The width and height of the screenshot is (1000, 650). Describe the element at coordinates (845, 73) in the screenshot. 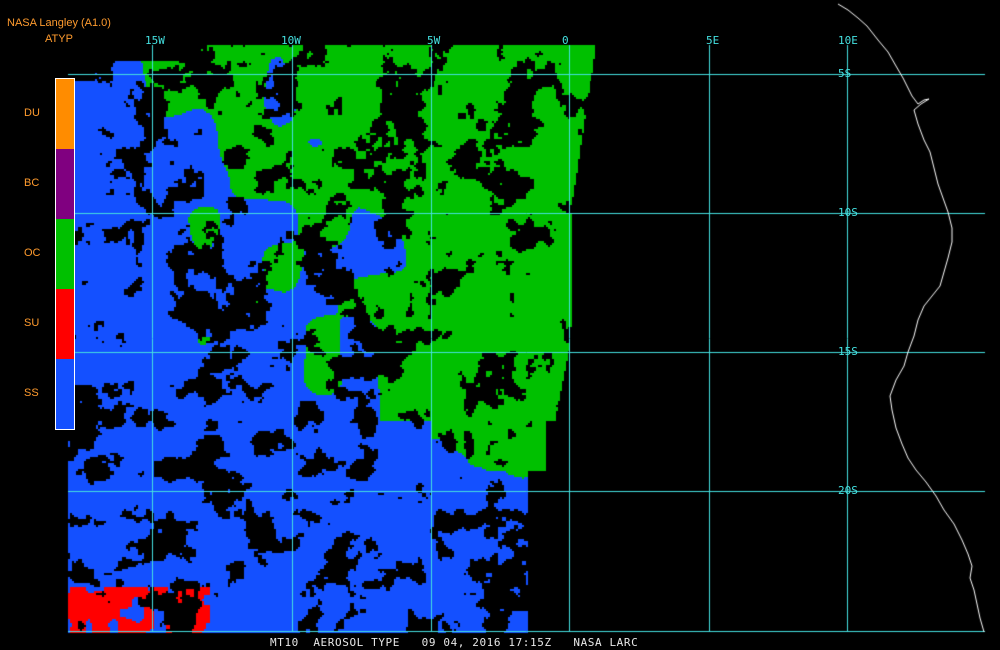

I see `lat-label-5s: 5S` at that location.